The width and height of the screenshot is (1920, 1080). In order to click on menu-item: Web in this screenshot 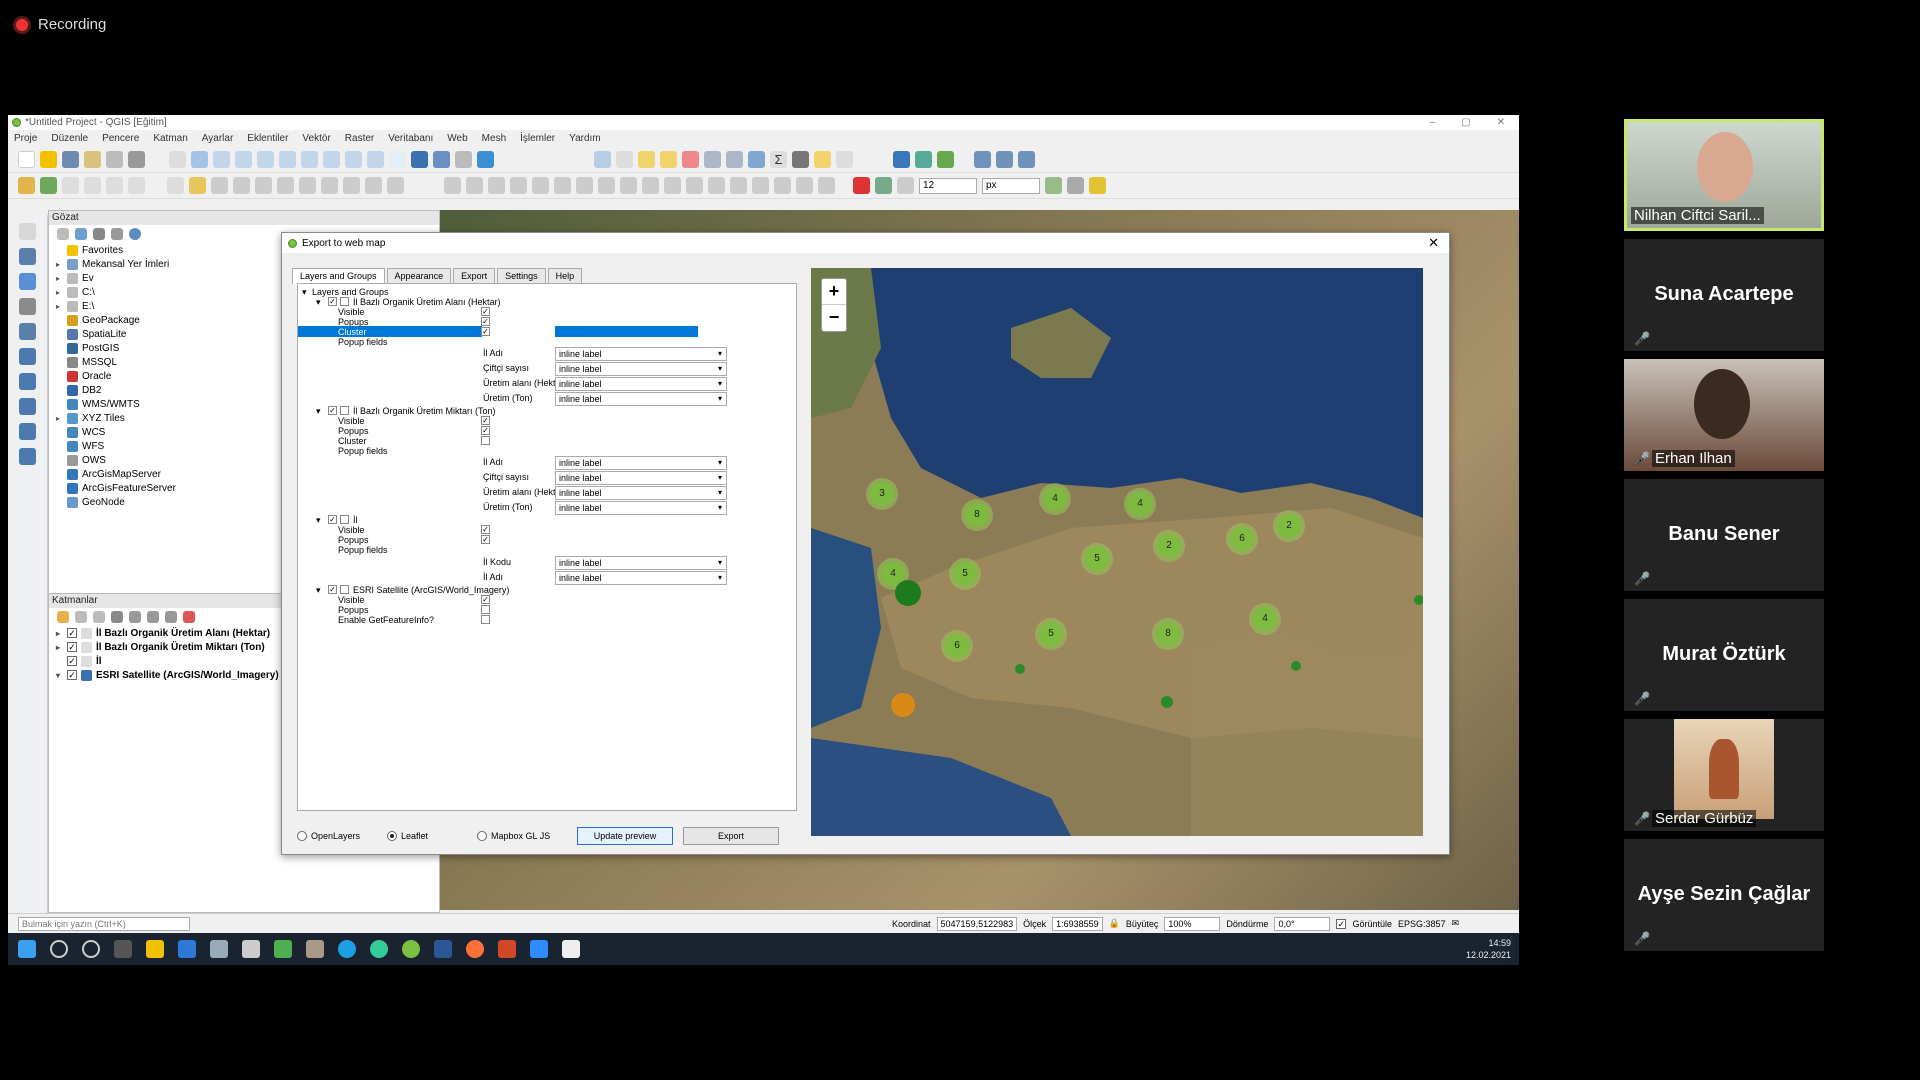, I will do `click(457, 138)`.